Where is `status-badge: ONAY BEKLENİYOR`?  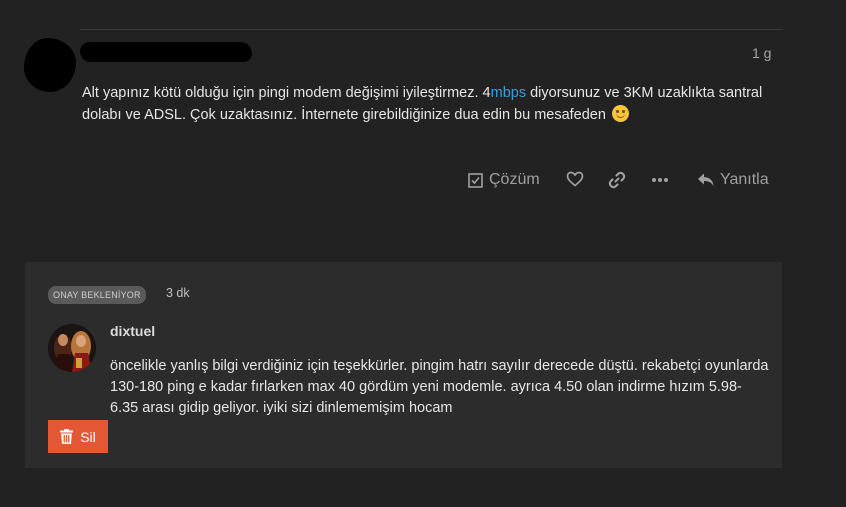 status-badge: ONAY BEKLENİYOR is located at coordinates (97, 295).